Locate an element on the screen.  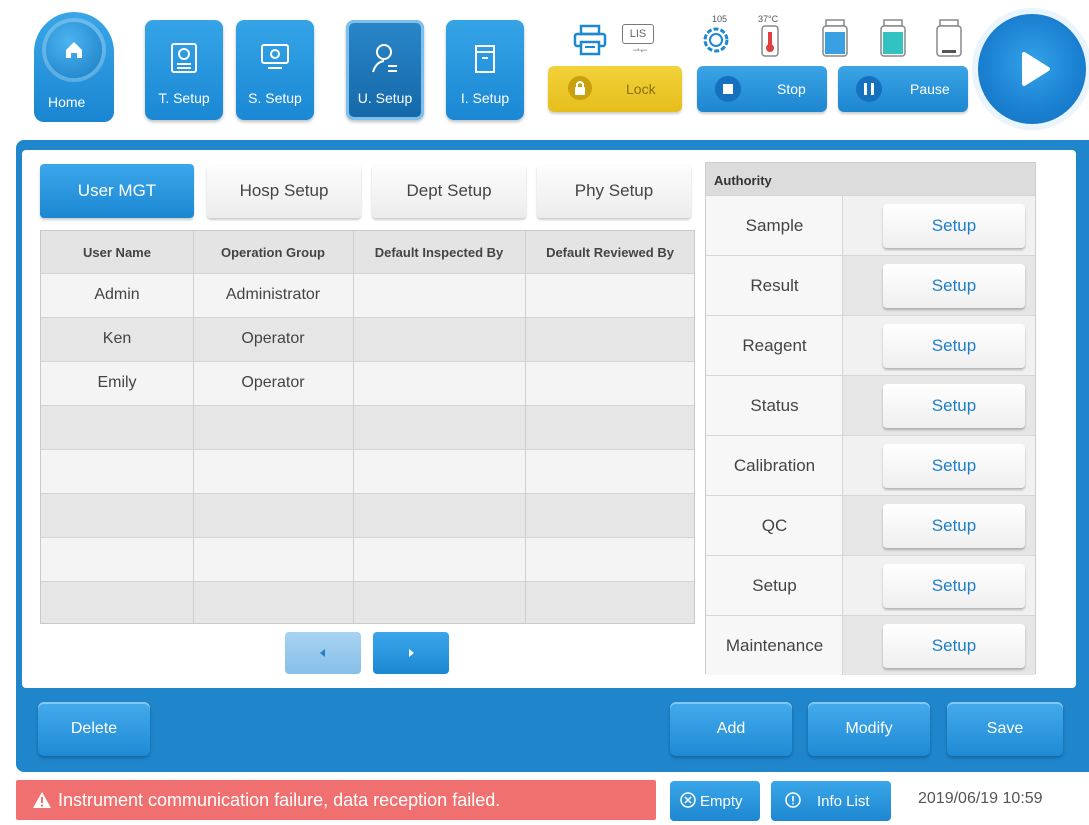
home-label: Home is located at coordinates (67, 102).